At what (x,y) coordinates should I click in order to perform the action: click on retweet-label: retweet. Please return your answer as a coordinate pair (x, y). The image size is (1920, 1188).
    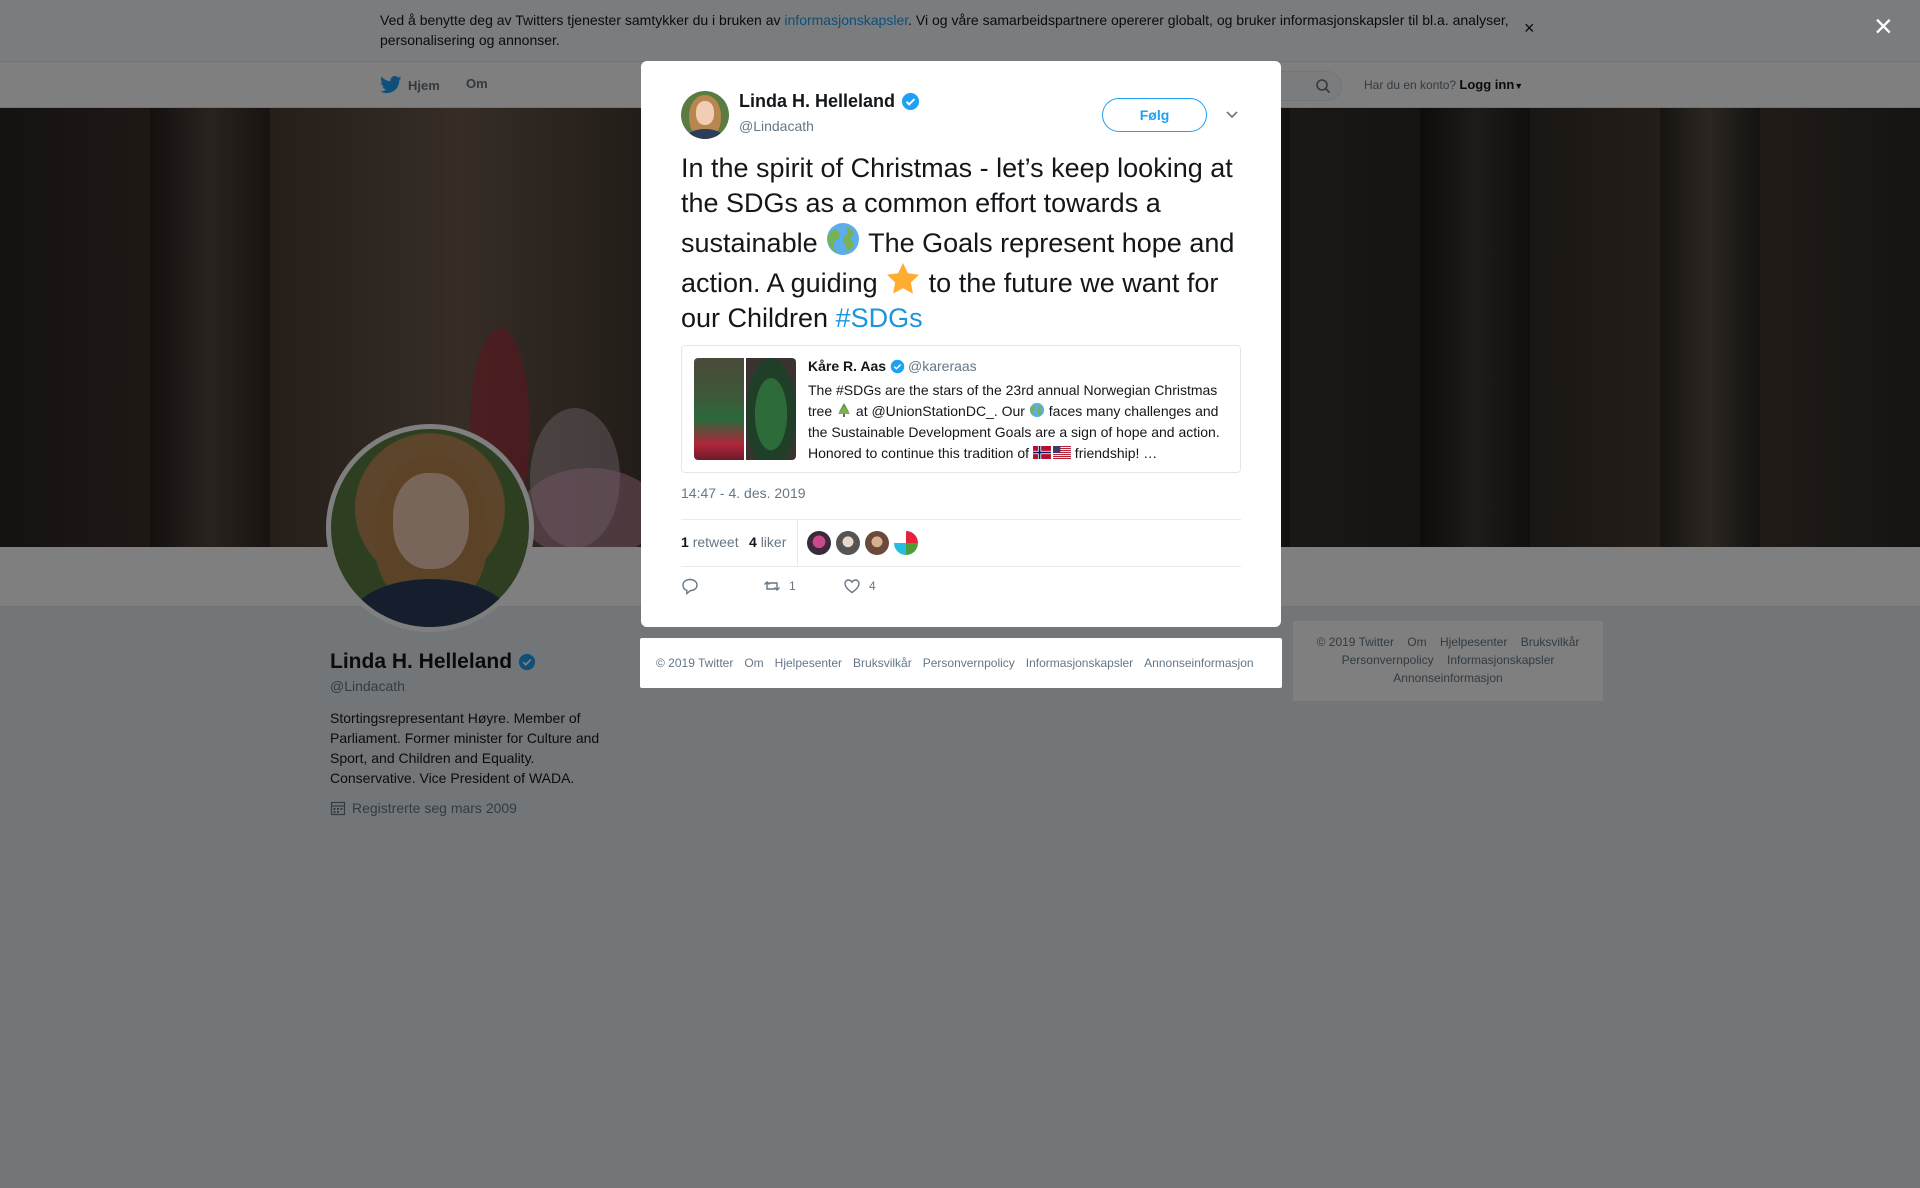
    Looking at the image, I should click on (715, 542).